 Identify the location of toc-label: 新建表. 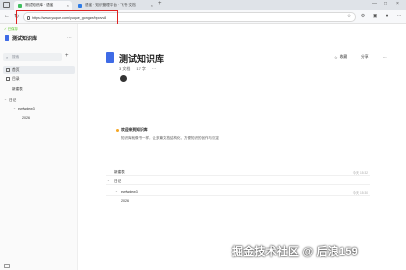
(119, 171).